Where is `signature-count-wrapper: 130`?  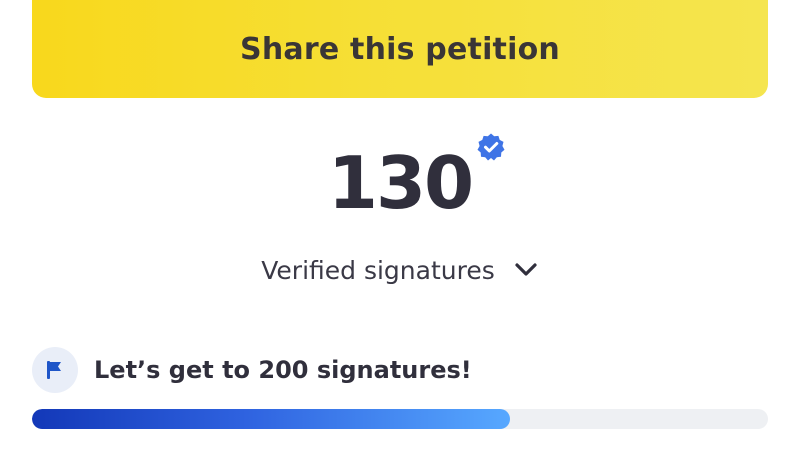
signature-count-wrapper: 130 is located at coordinates (416, 180).